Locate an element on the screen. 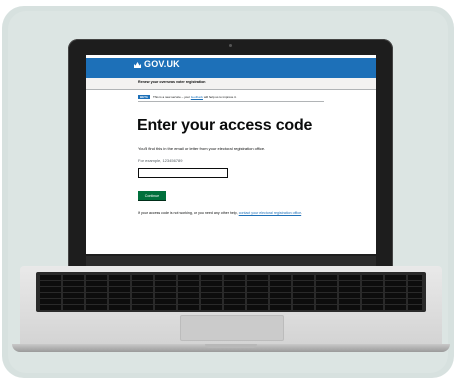  feedback-link: feedback is located at coordinates (197, 97).